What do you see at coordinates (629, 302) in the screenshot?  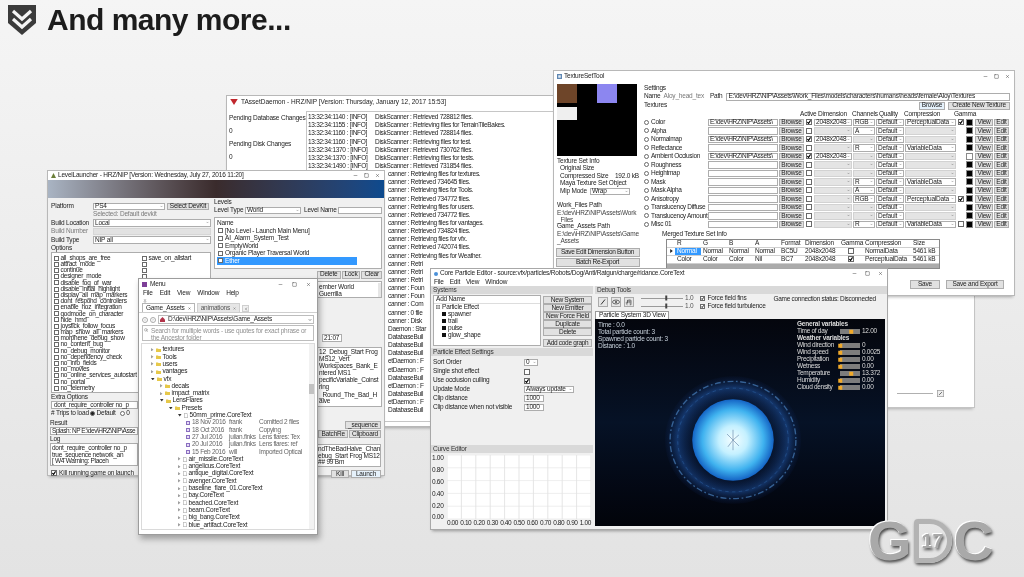 I see `hand-icon` at bounding box center [629, 302].